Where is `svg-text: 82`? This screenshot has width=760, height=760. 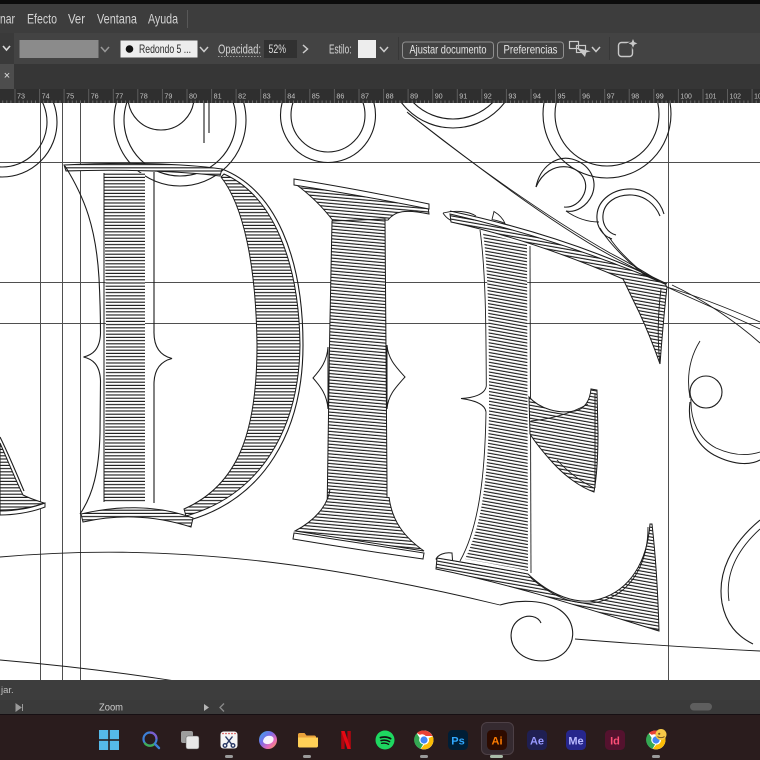
svg-text: 82 is located at coordinates (242, 96).